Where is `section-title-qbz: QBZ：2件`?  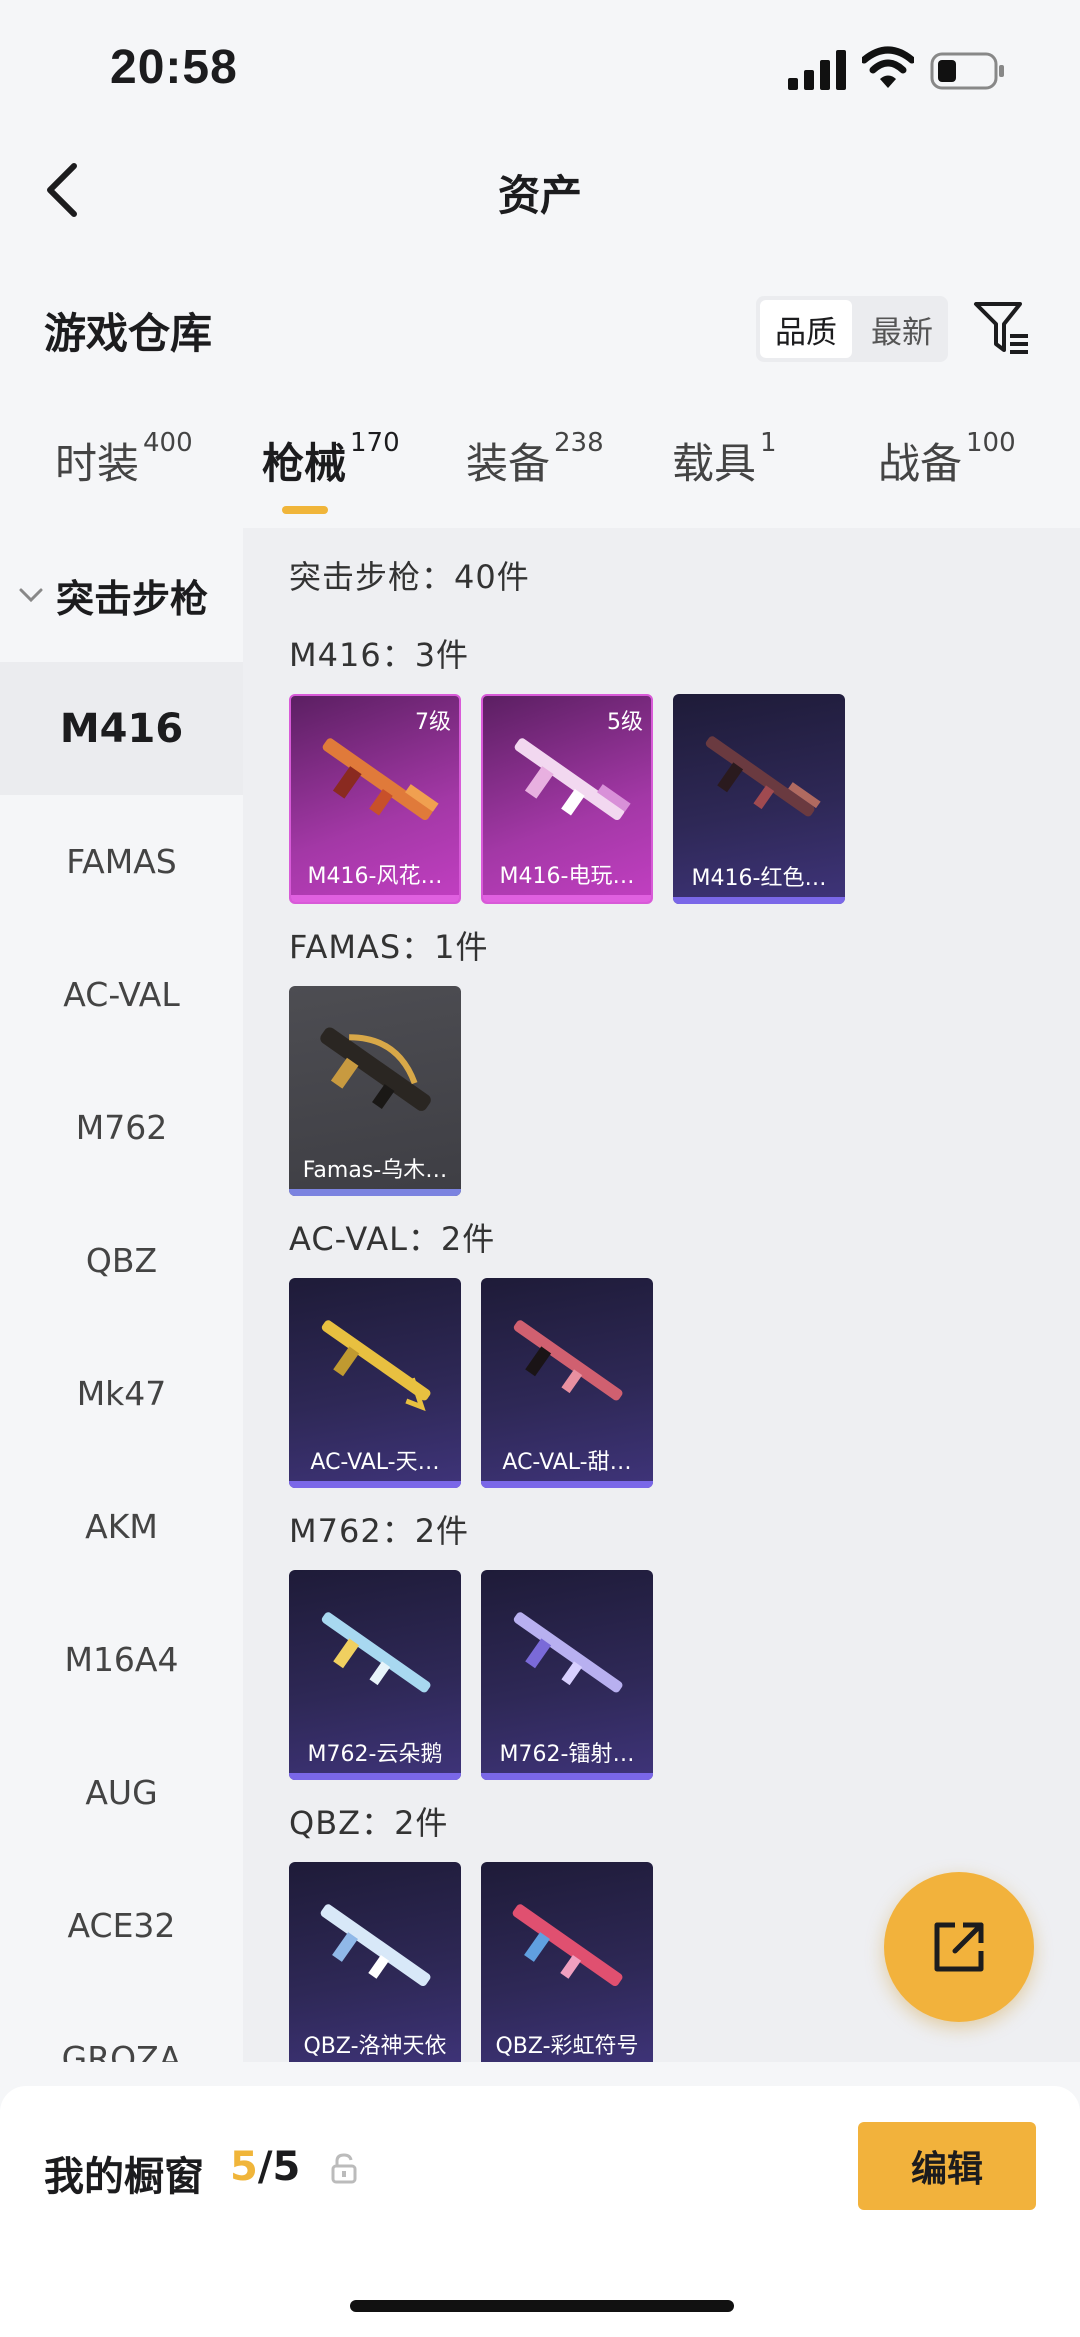 section-title-qbz: QBZ：2件 is located at coordinates (369, 1823).